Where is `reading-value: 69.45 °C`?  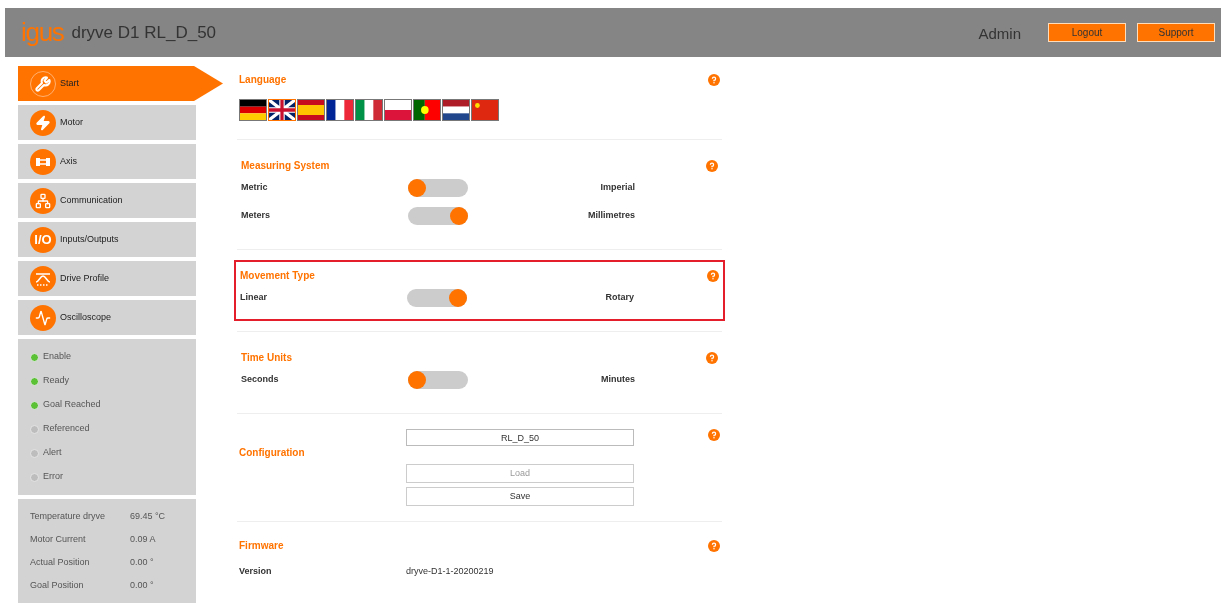 reading-value: 69.45 °C is located at coordinates (148, 516).